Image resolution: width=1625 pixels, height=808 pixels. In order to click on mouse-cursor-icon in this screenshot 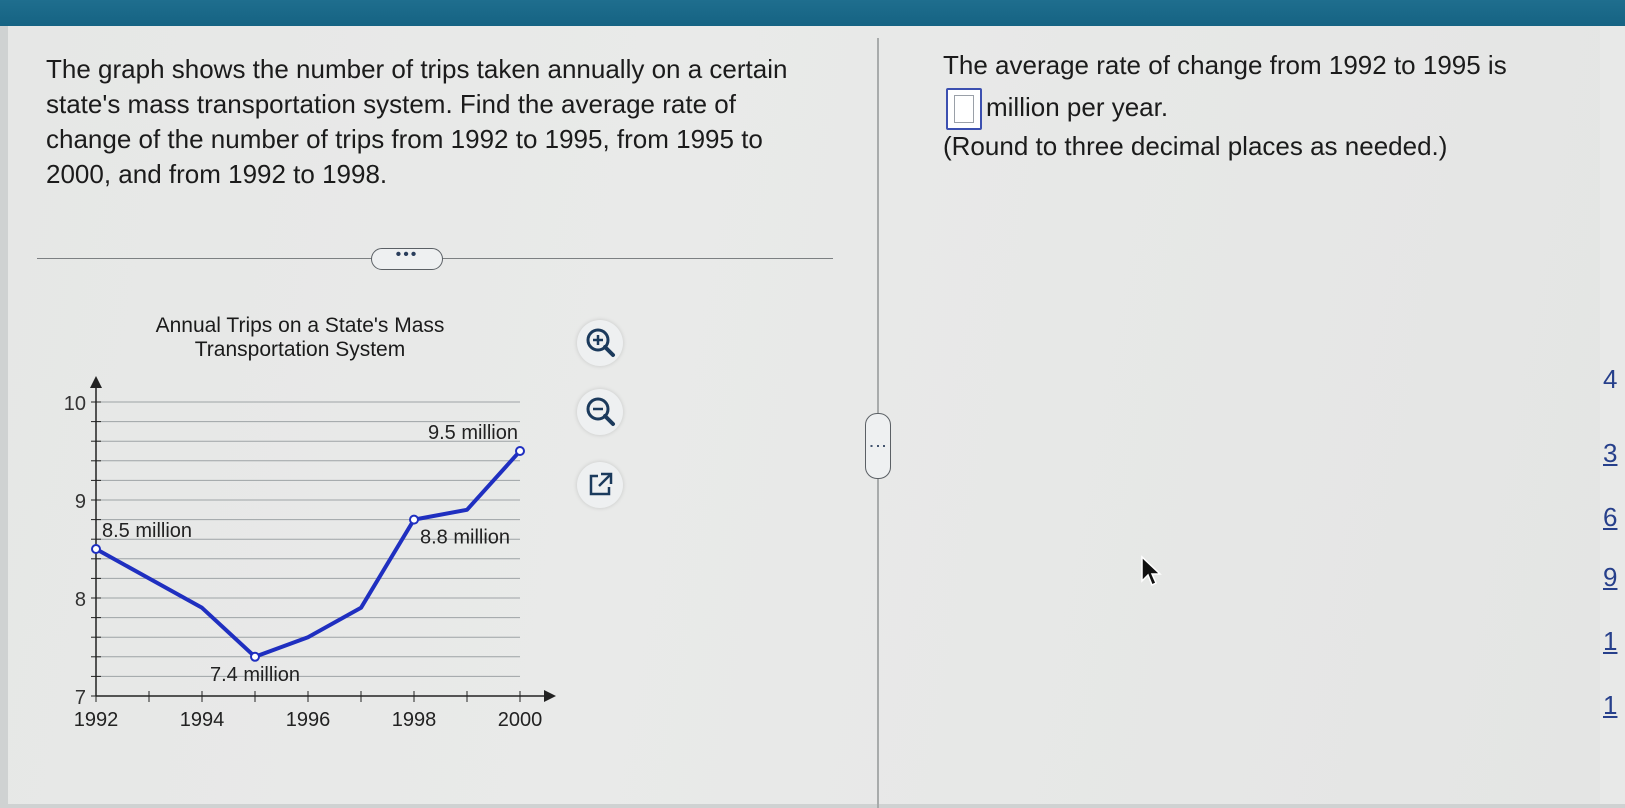, I will do `click(1151, 571)`.